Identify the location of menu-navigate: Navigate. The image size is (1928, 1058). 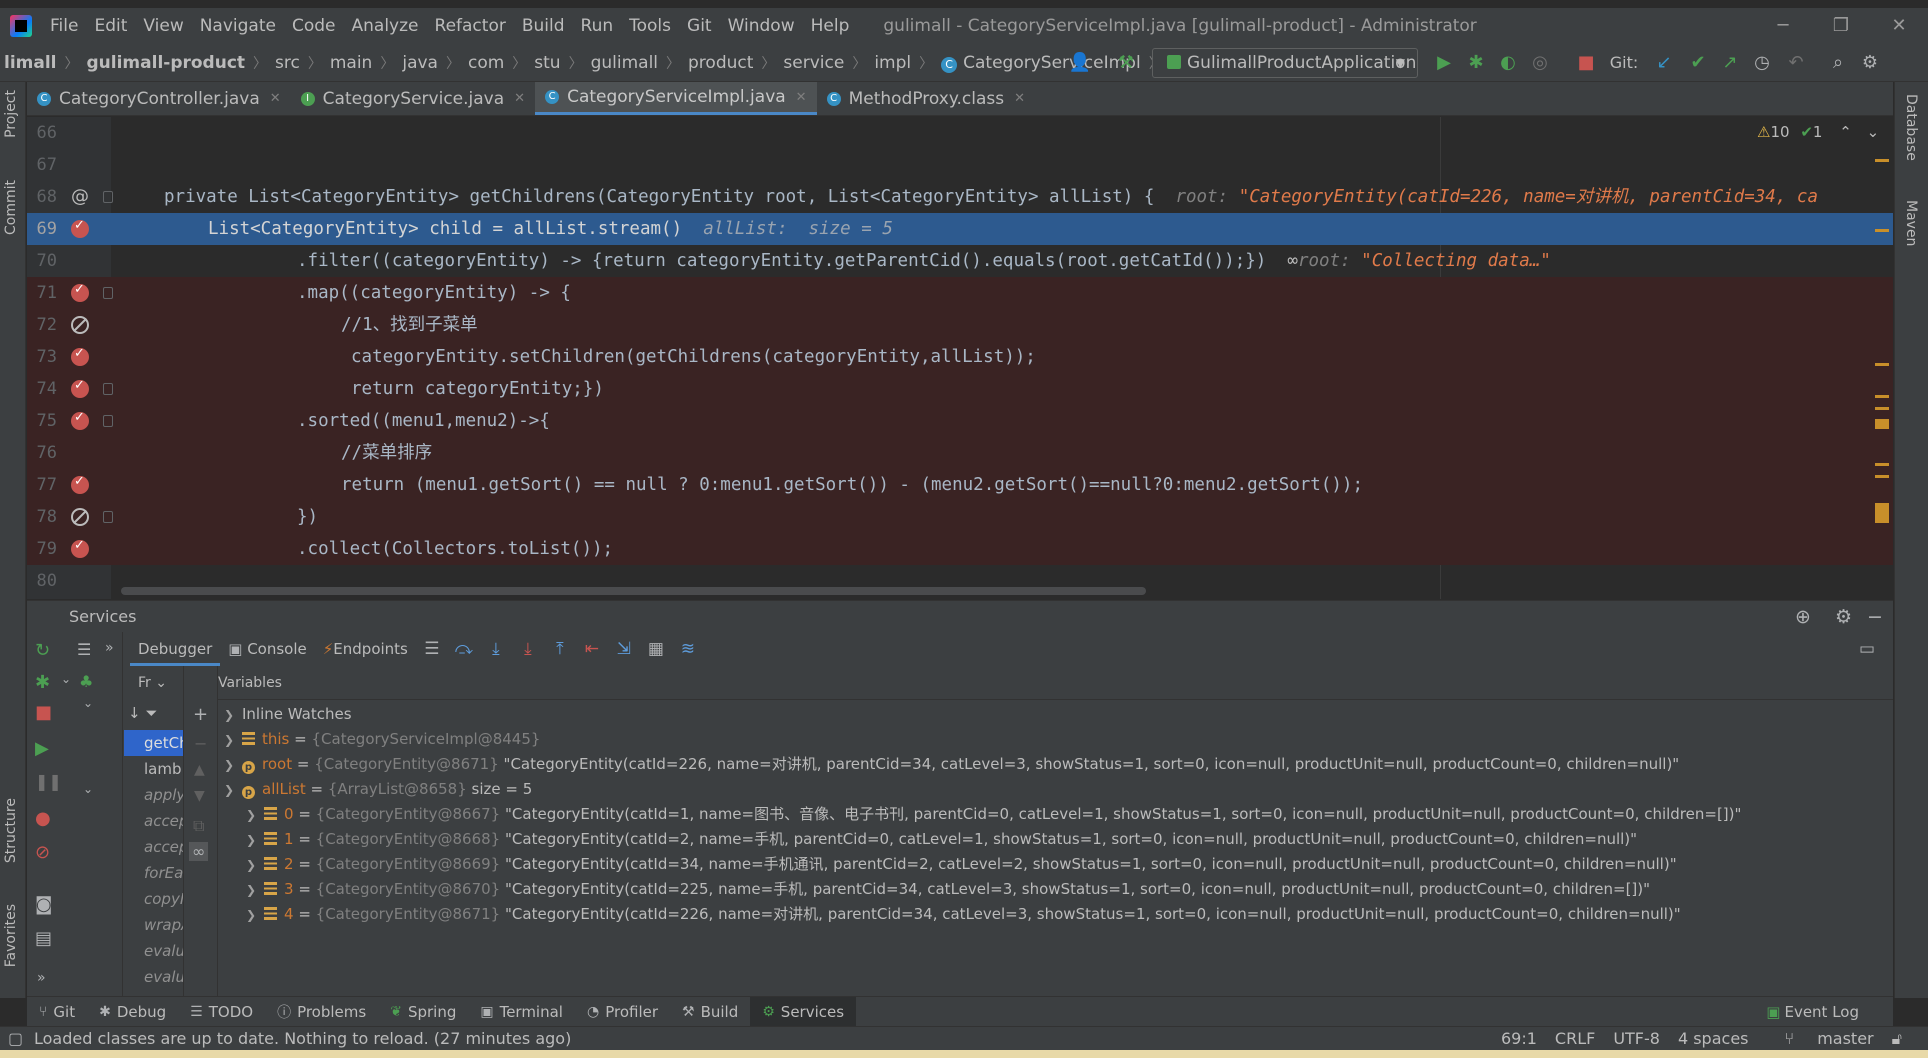
(238, 26).